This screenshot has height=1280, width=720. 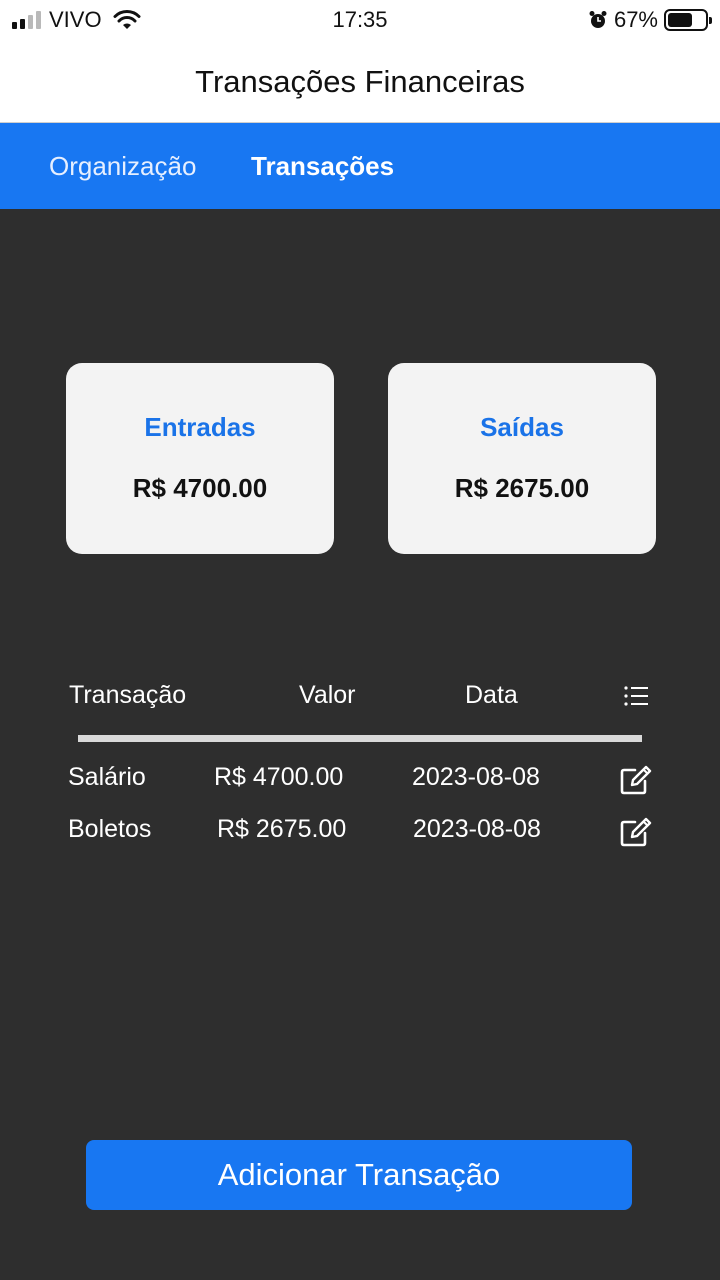 I want to click on status-right: 67%, so click(x=650, y=20).